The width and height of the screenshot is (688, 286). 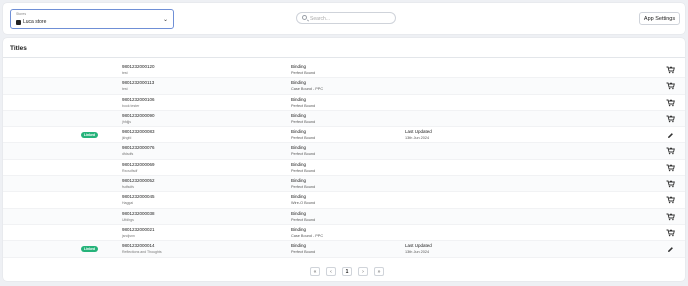 What do you see at coordinates (138, 213) in the screenshot?
I see `title-isbn: 9801232000038` at bounding box center [138, 213].